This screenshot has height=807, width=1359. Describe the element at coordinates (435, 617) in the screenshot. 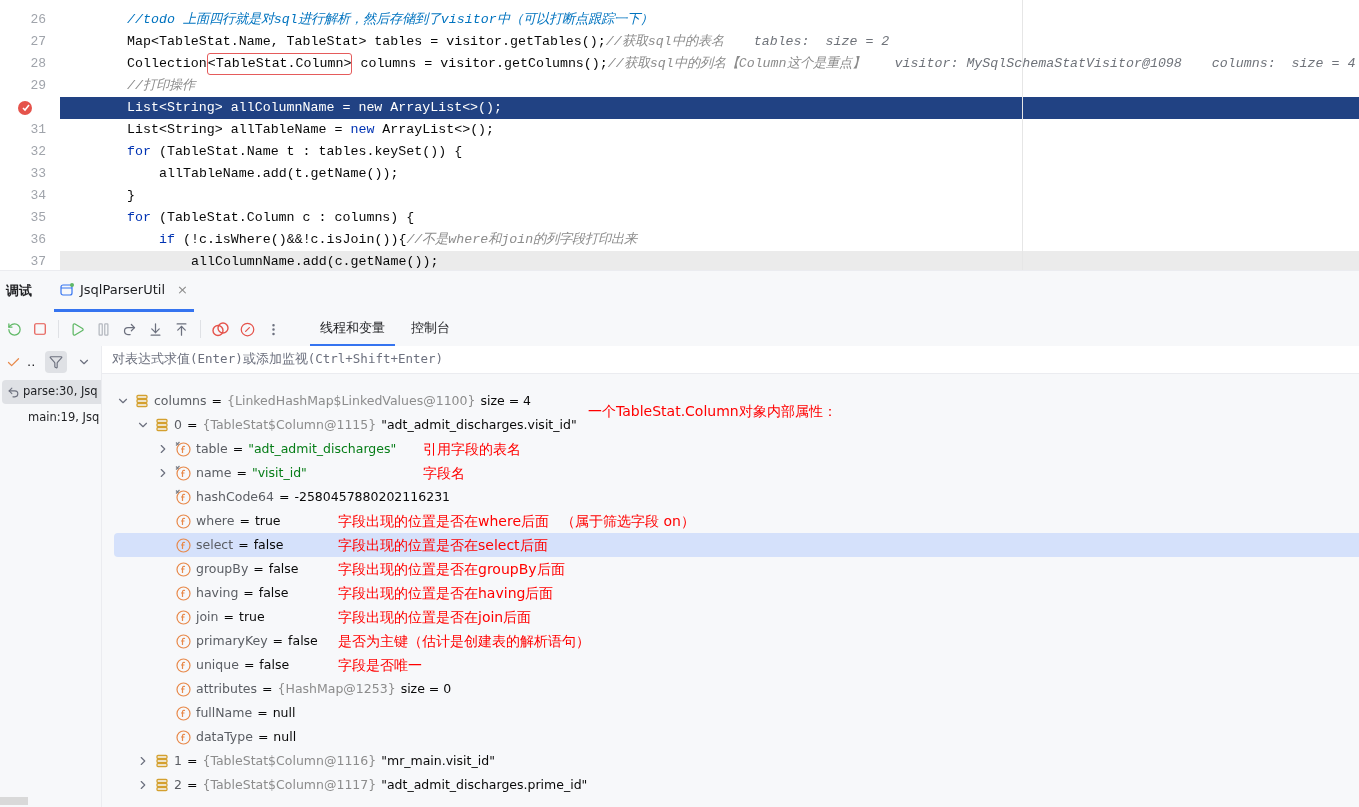

I see `annotation: 字段出现的位置是否在join后面` at that location.